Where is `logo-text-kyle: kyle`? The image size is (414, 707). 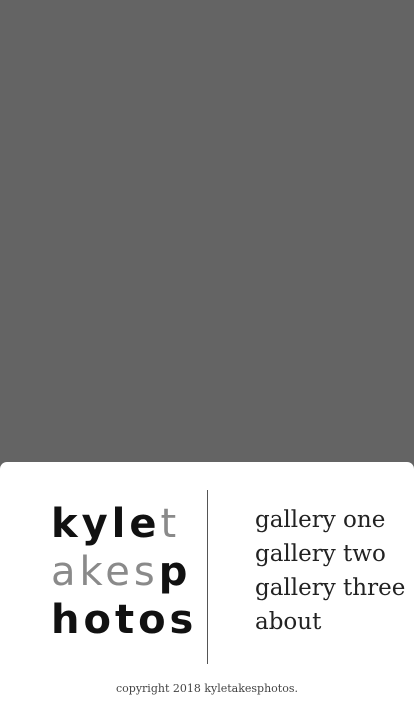 logo-text-kyle: kyle is located at coordinates (106, 524).